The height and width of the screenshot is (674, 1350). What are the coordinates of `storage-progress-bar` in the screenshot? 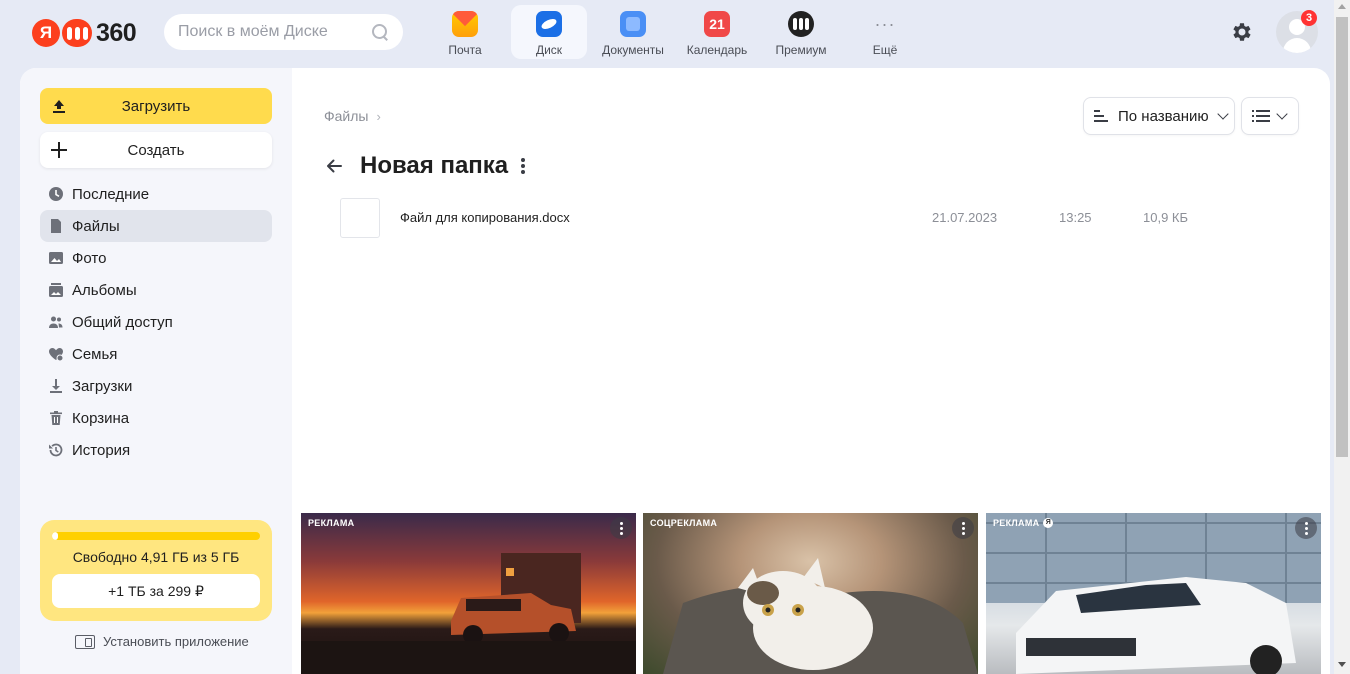 It's located at (156, 536).